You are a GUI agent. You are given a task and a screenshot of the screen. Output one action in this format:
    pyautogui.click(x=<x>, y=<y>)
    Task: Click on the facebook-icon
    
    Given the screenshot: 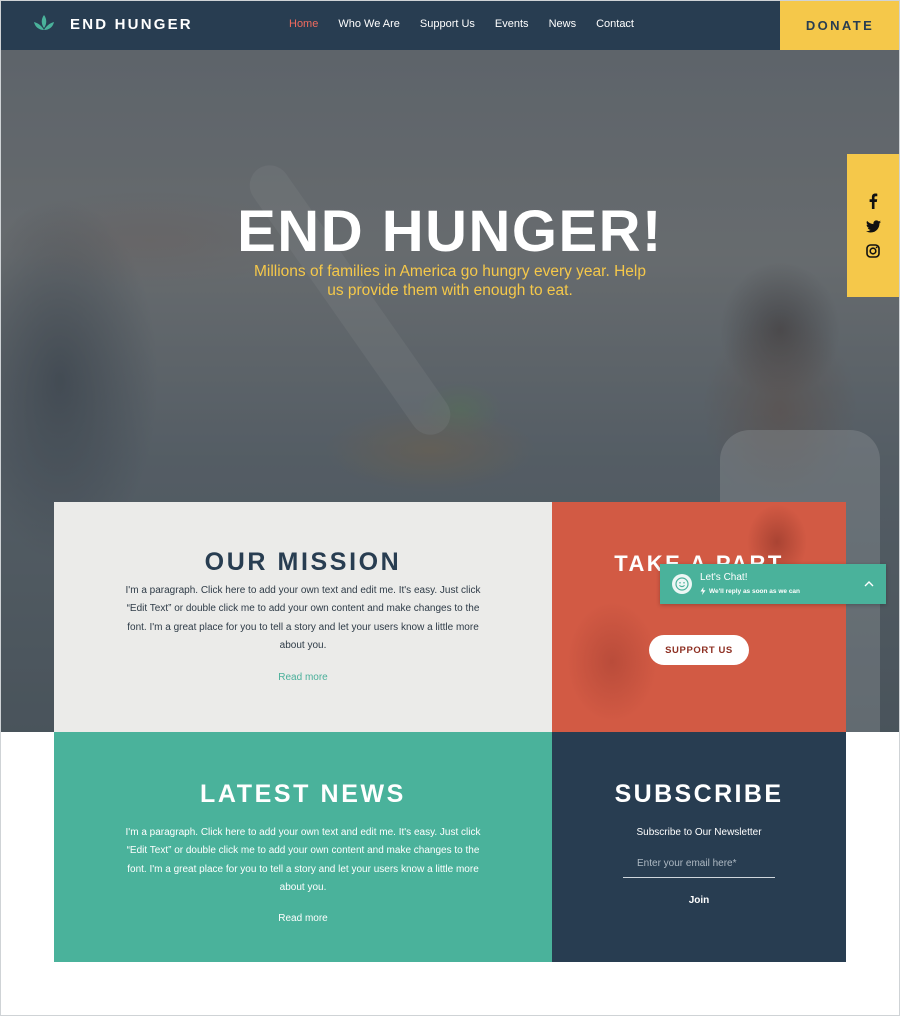 What is the action you would take?
    pyautogui.click(x=873, y=201)
    